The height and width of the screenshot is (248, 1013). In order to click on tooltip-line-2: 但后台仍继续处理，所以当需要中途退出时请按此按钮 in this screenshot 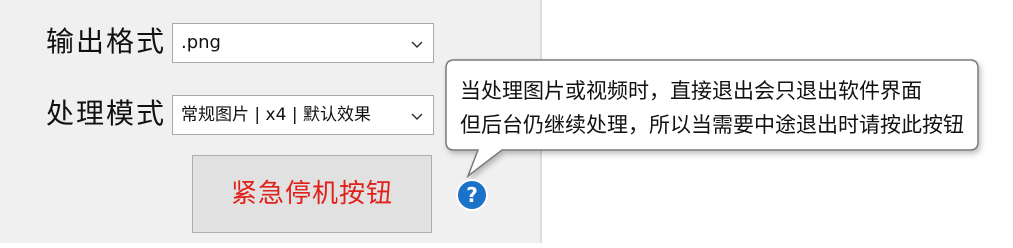, I will do `click(712, 125)`.